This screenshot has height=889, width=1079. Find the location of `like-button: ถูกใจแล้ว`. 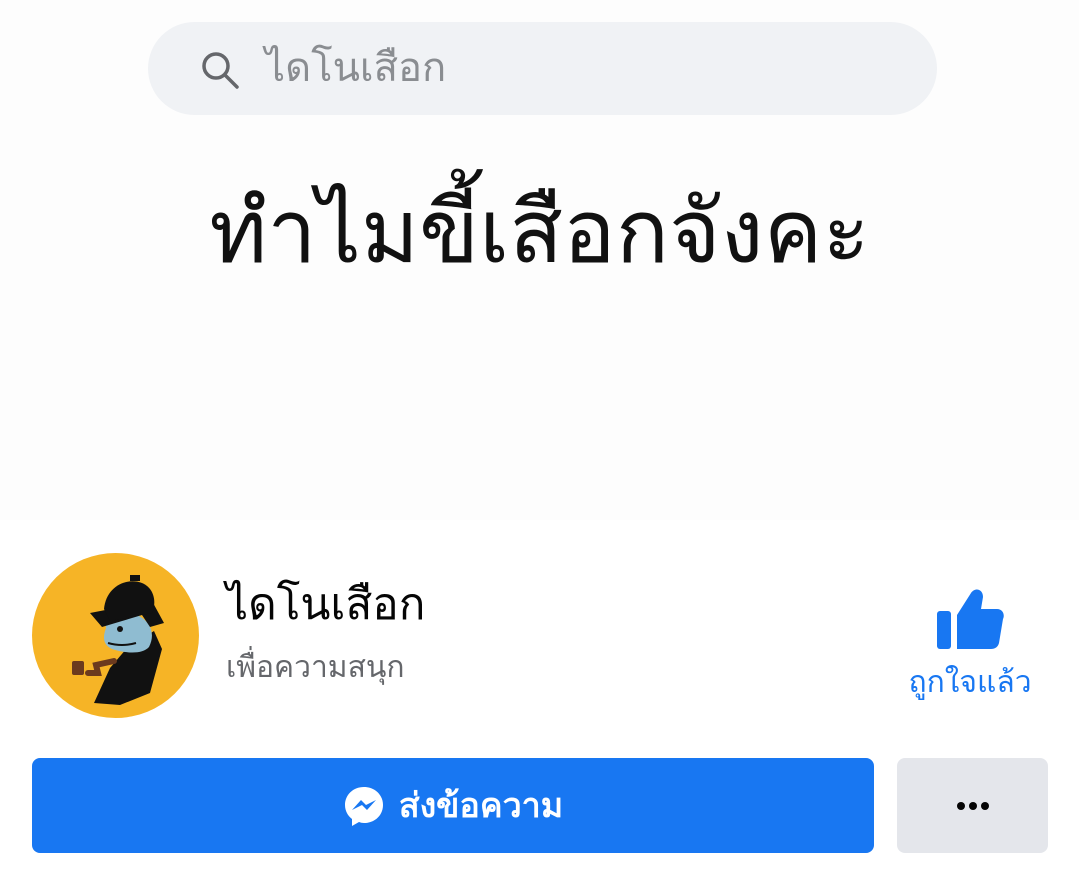

like-button: ถูกใจแล้ว is located at coordinates (970, 647).